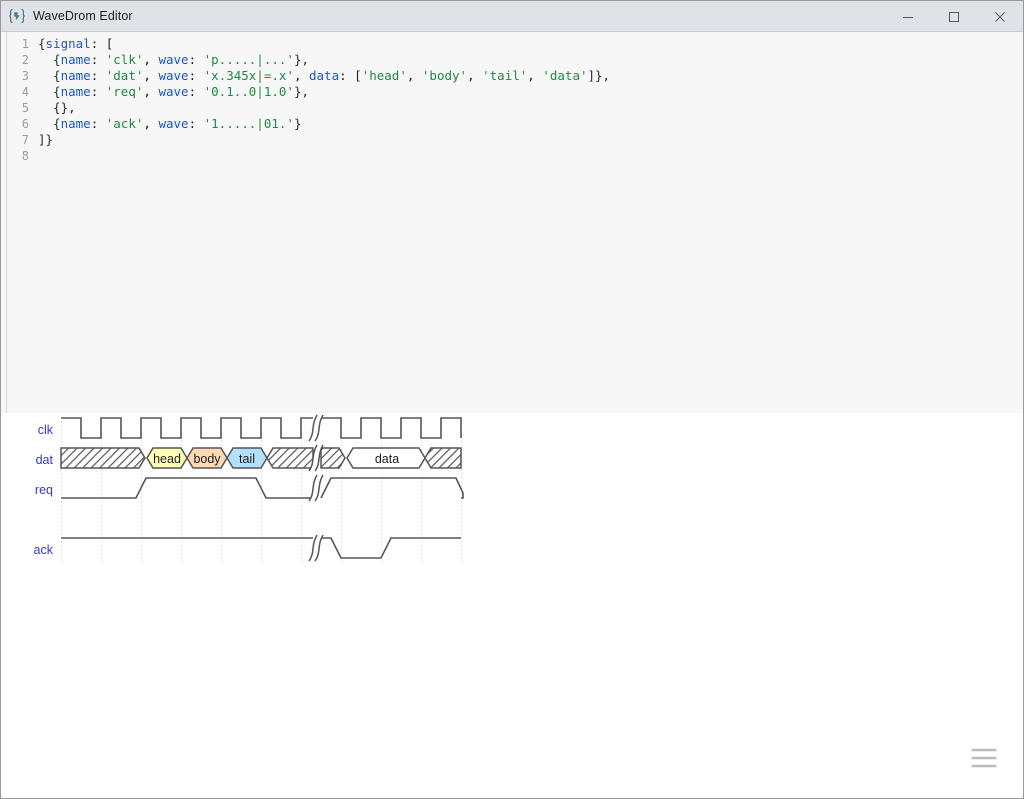 The width and height of the screenshot is (1024, 799). Describe the element at coordinates (324, 75) in the screenshot. I see `code-token: data` at that location.